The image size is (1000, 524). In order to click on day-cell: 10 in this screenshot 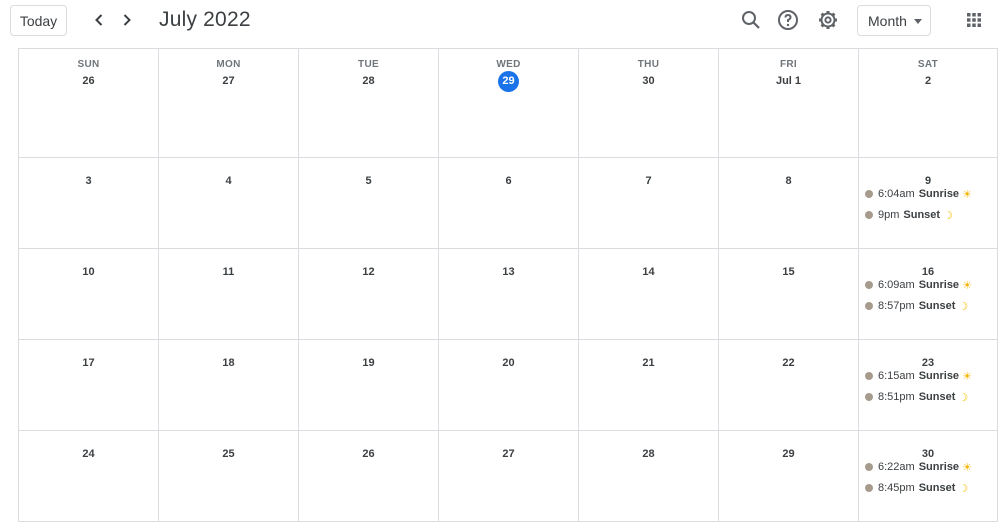, I will do `click(88, 294)`.